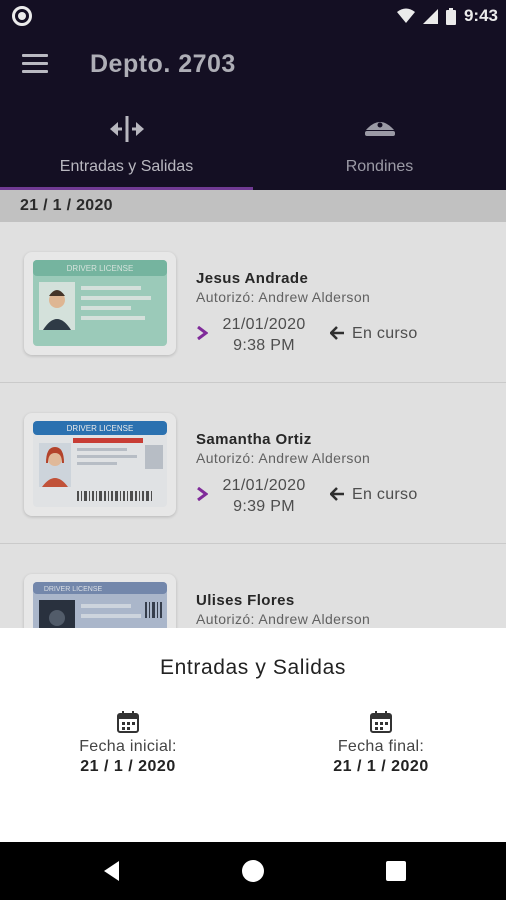 The width and height of the screenshot is (506, 900). What do you see at coordinates (430, 16) in the screenshot?
I see `signal-icon` at bounding box center [430, 16].